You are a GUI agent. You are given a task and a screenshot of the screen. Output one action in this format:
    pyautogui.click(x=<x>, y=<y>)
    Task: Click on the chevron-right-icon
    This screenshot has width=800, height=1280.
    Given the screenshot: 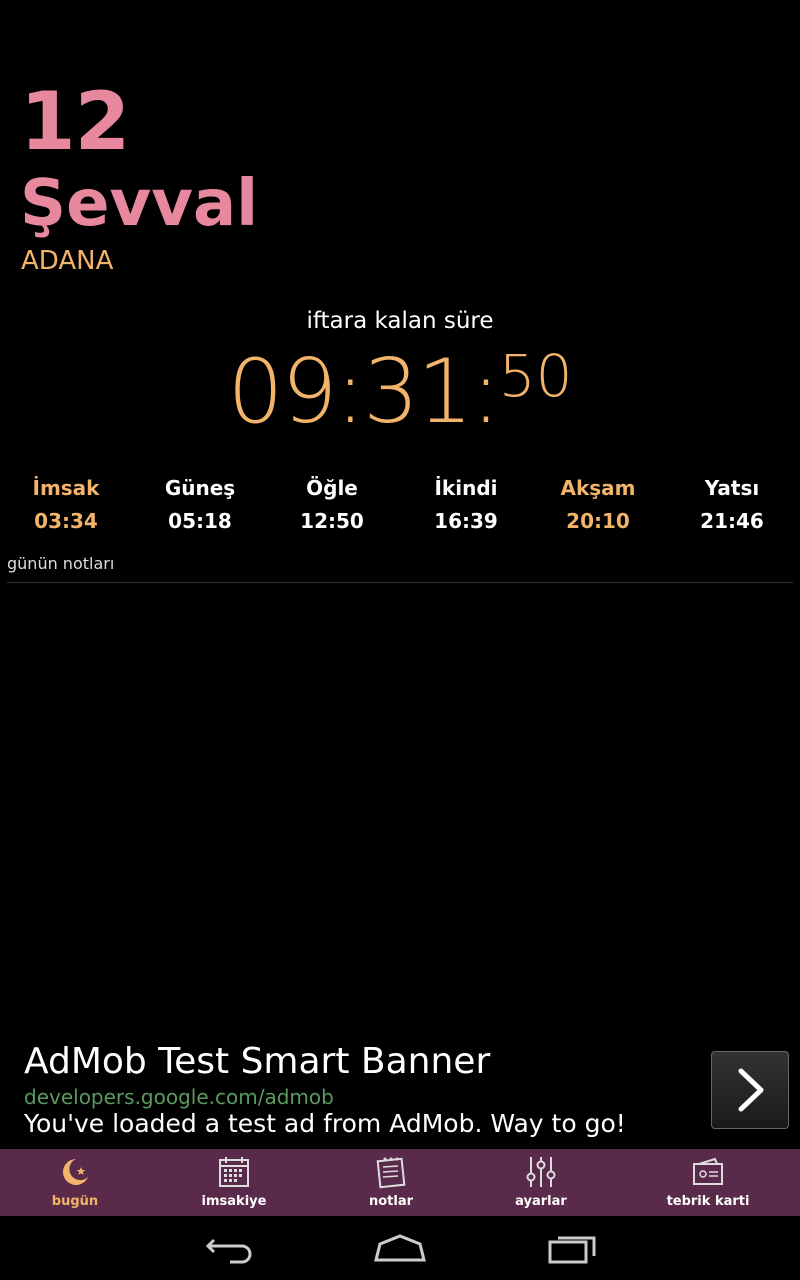 What is the action you would take?
    pyautogui.click(x=751, y=1090)
    